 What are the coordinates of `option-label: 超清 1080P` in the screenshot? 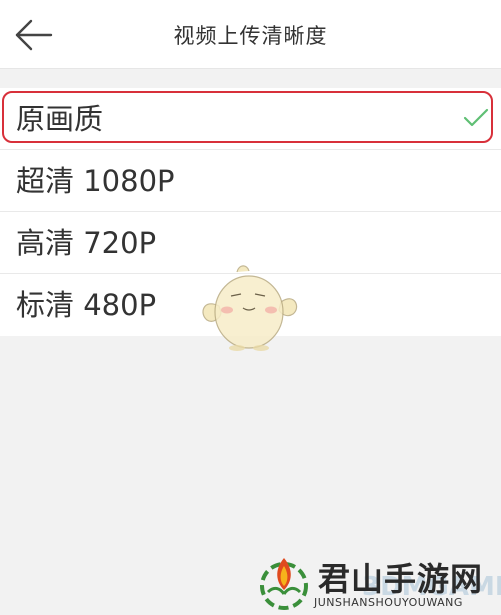 It's located at (95, 181).